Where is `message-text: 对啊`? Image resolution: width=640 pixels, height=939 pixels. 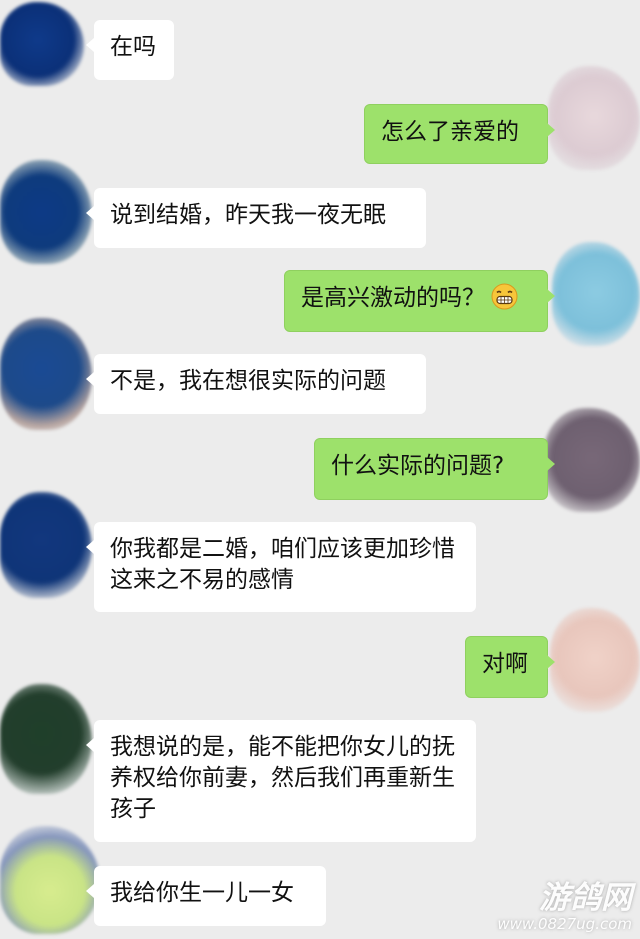 message-text: 对啊 is located at coordinates (505, 664).